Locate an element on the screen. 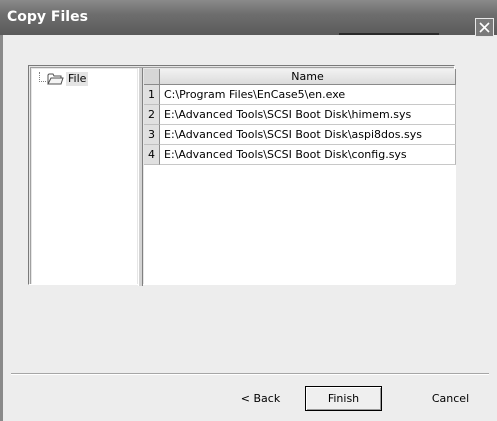 The image size is (497, 421). finish-button: Finish is located at coordinates (343, 398).